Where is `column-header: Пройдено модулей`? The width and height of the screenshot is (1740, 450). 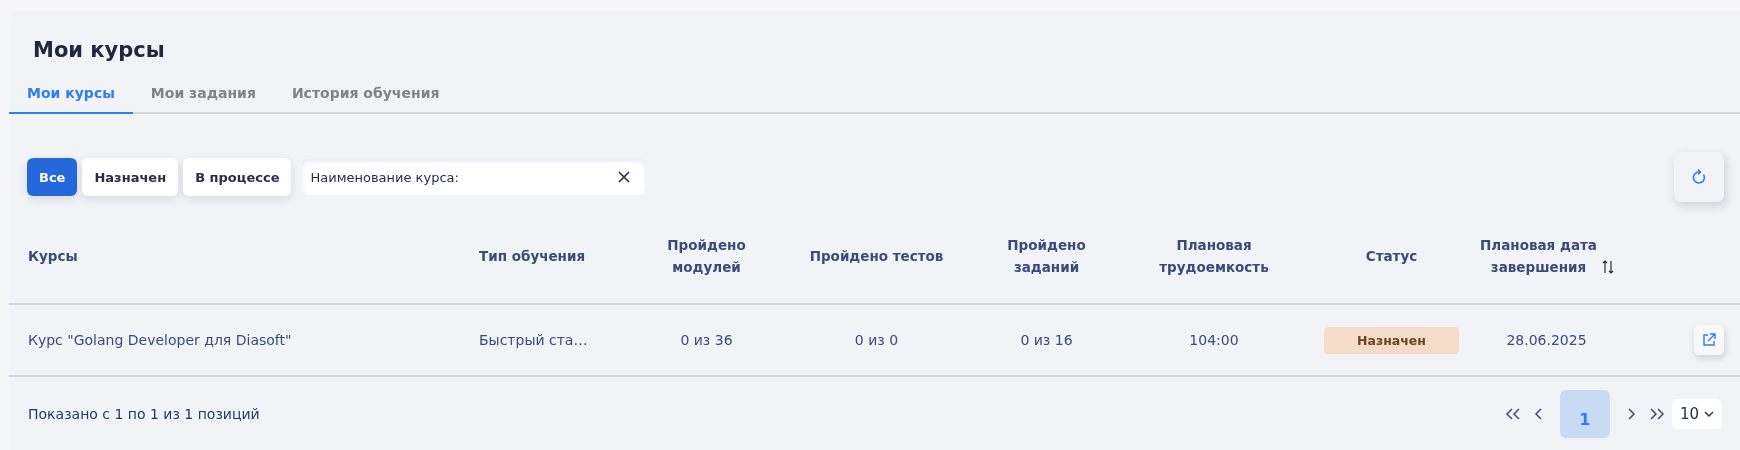
column-header: Пройдено модулей is located at coordinates (706, 256).